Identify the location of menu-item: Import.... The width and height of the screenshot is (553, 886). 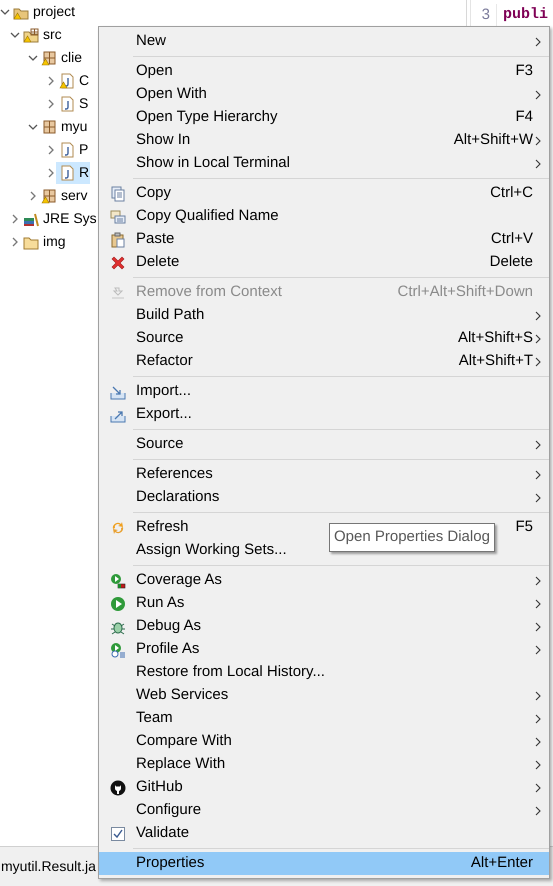
(164, 391).